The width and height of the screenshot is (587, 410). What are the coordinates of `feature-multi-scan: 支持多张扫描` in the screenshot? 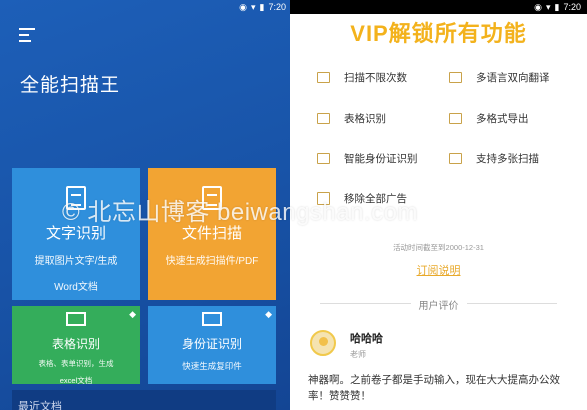 It's located at (494, 158).